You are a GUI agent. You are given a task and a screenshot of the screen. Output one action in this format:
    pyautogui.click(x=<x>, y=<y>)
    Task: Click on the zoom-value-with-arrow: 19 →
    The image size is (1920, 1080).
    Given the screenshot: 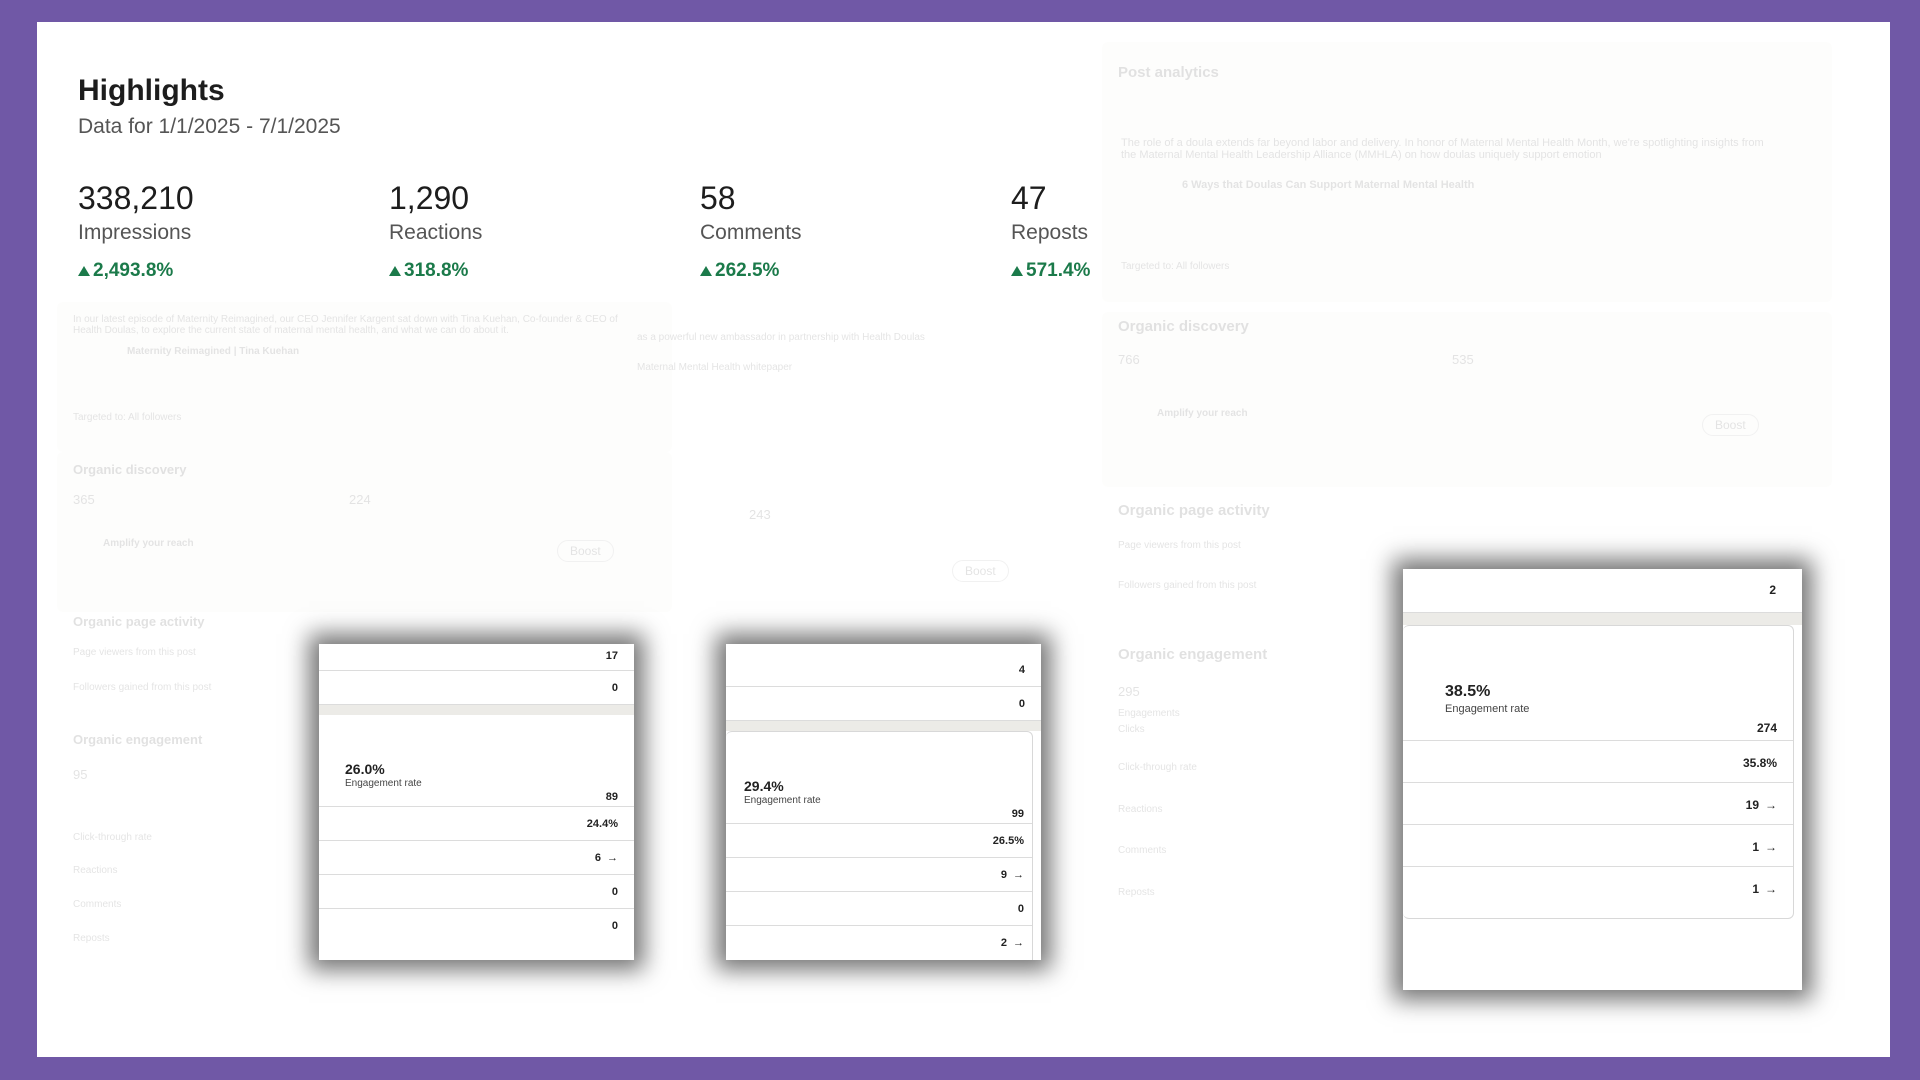 What is the action you would take?
    pyautogui.click(x=1761, y=805)
    